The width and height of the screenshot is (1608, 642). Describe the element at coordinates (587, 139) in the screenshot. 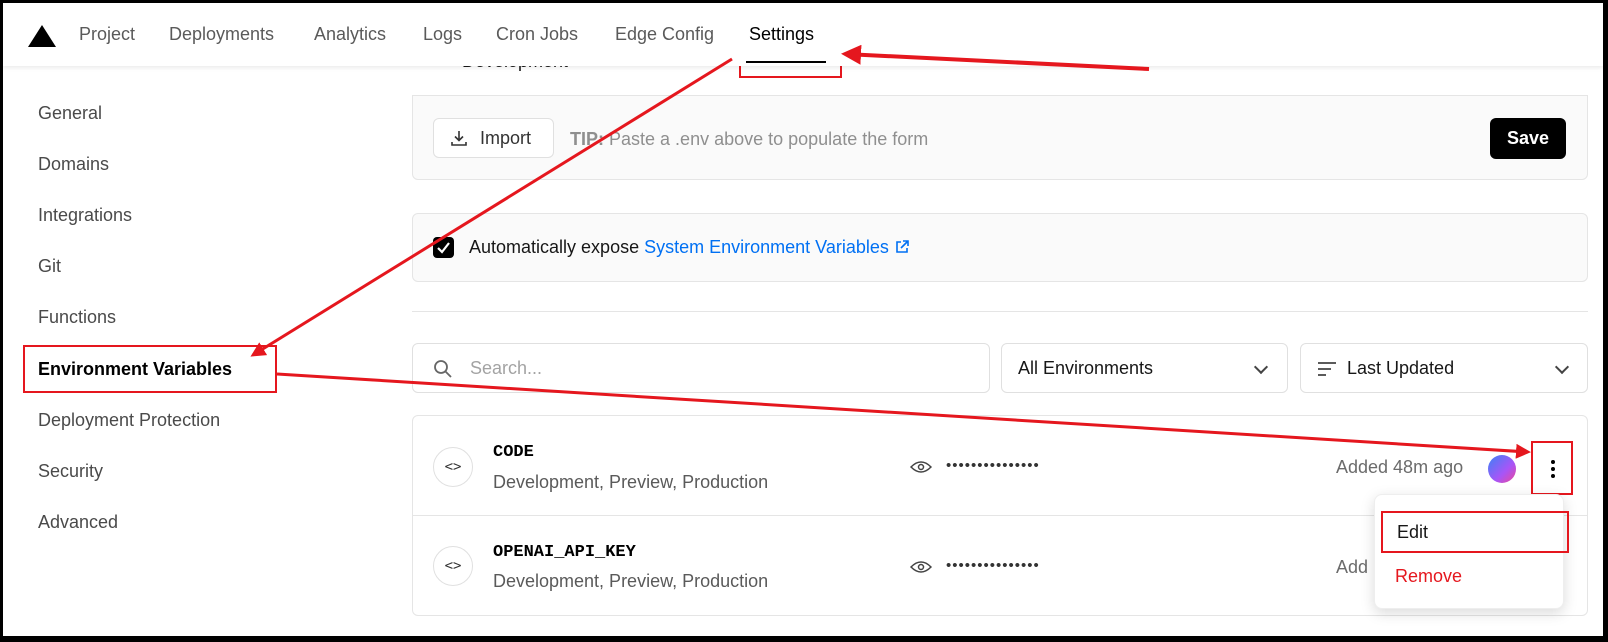

I see `tip-prefix: TIP:` at that location.